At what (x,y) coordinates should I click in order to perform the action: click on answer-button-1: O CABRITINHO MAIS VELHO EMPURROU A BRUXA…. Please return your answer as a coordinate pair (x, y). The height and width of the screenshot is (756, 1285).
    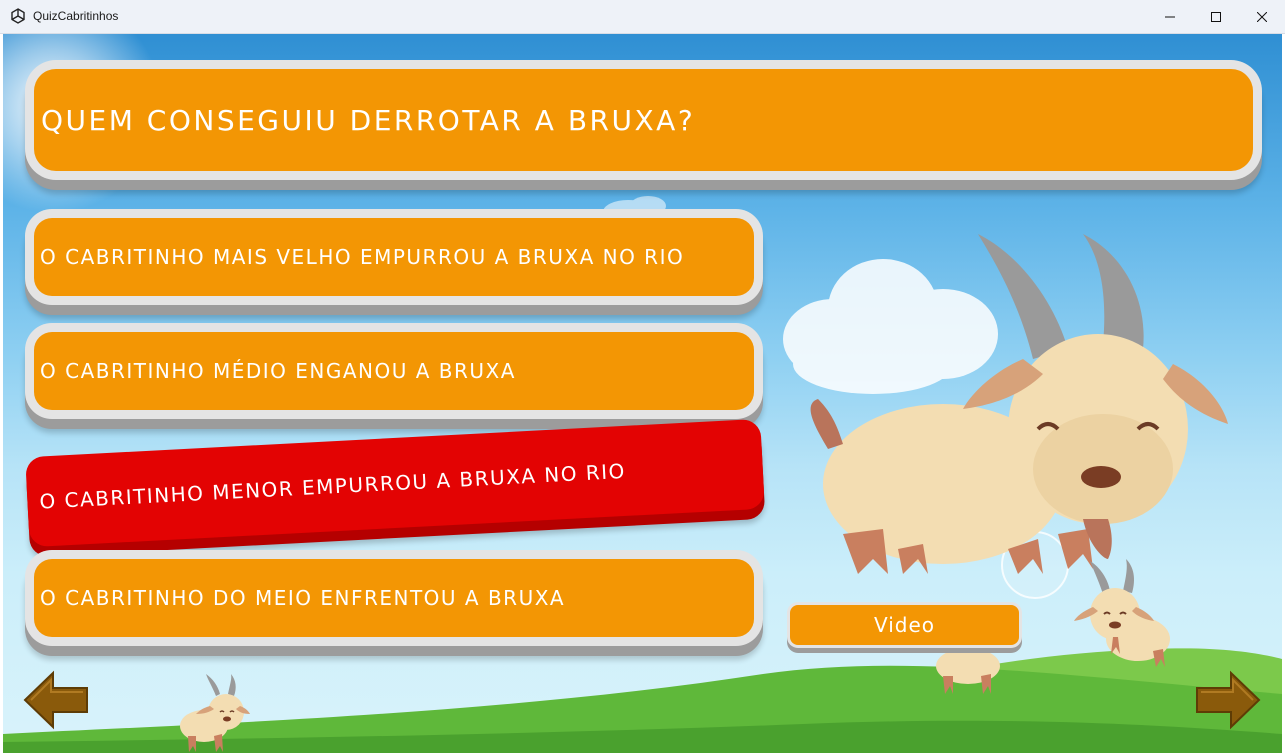
    Looking at the image, I should click on (394, 257).